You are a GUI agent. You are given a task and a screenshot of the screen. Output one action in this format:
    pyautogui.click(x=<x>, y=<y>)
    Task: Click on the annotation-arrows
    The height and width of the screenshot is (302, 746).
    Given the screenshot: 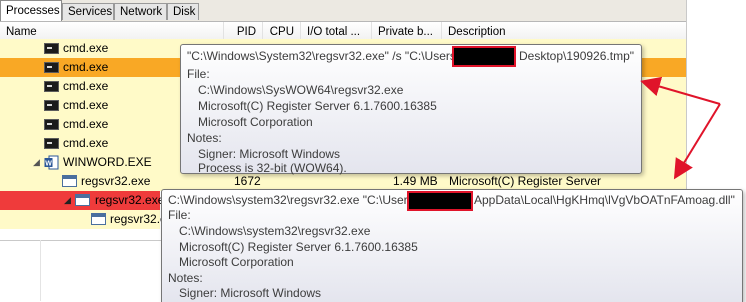 What is the action you would take?
    pyautogui.click(x=680, y=128)
    